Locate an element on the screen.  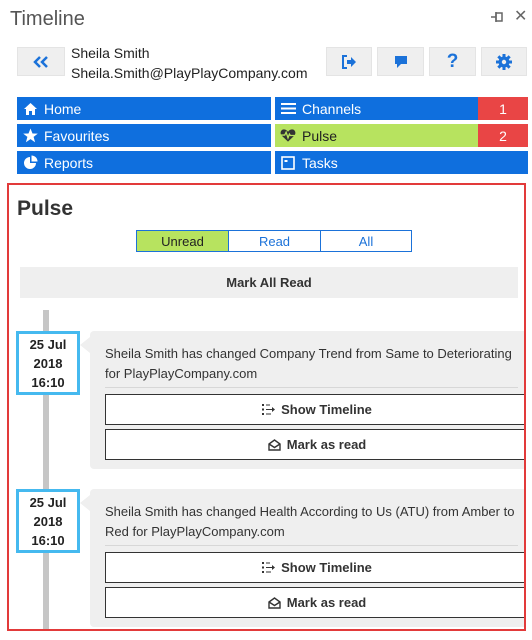
heartbeat-icon is located at coordinates (288, 136).